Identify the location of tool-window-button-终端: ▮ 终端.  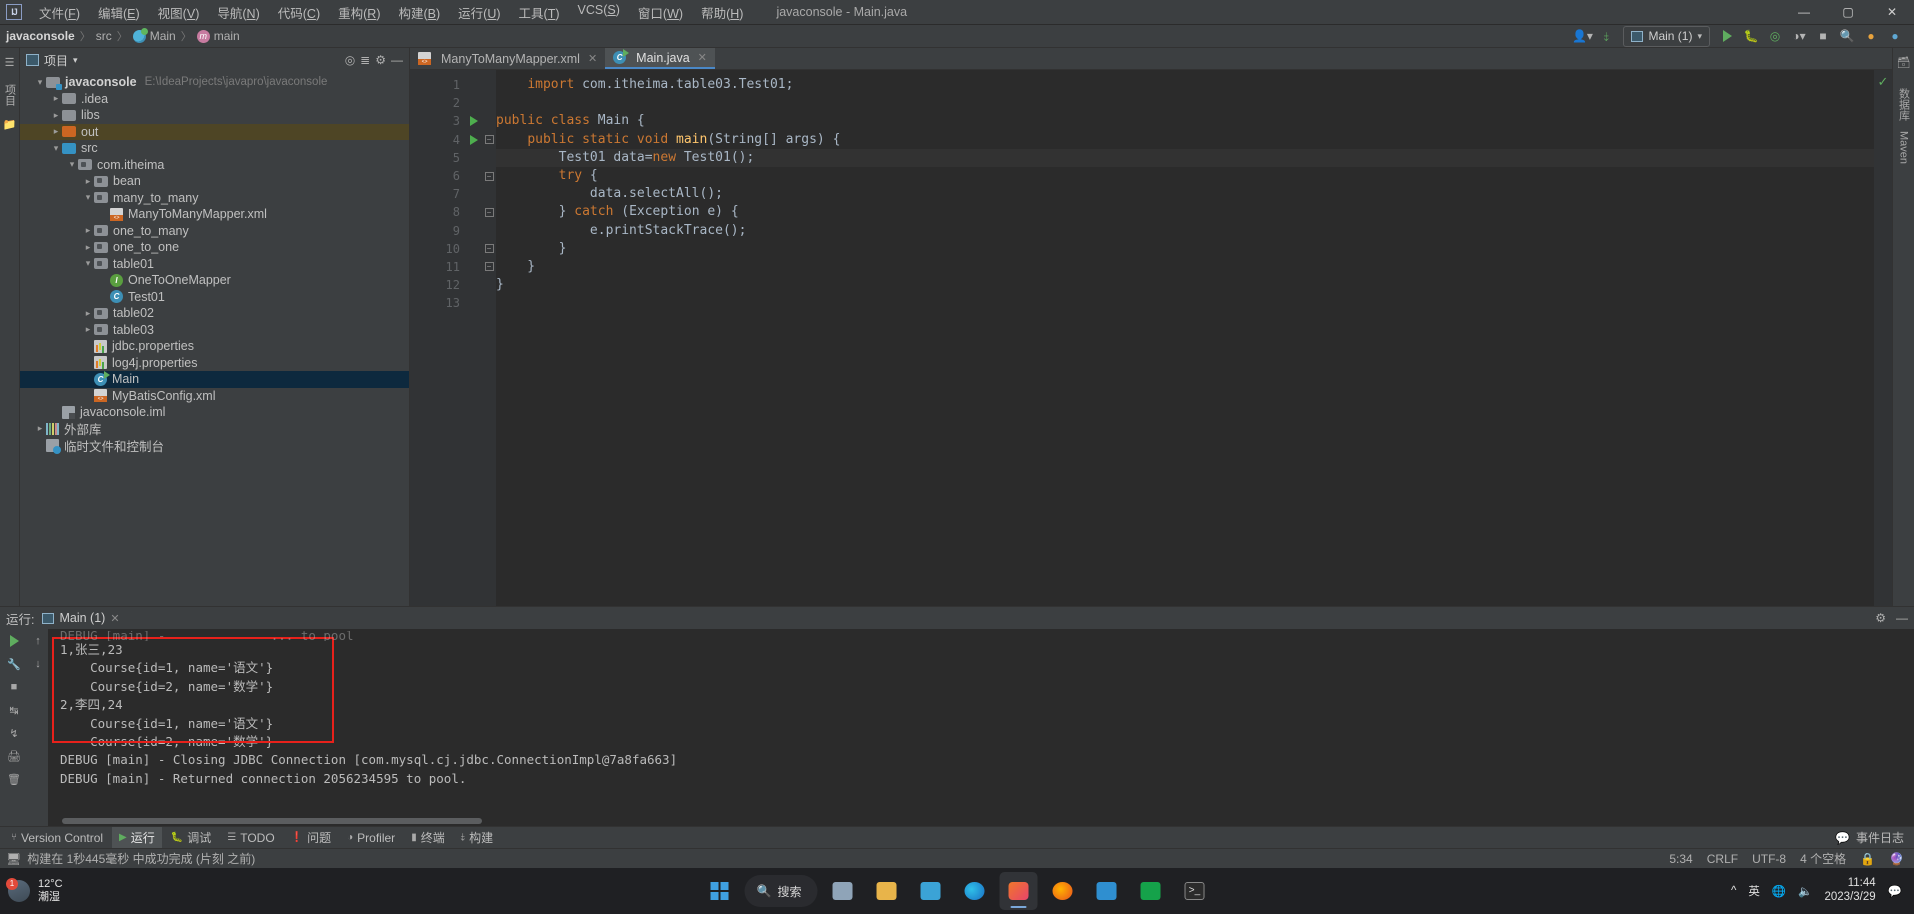
(428, 837).